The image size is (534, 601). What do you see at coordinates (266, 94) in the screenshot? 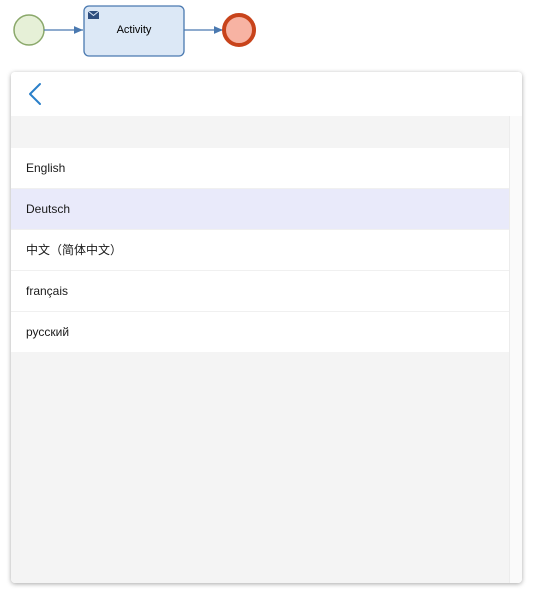
I see `panel-header` at bounding box center [266, 94].